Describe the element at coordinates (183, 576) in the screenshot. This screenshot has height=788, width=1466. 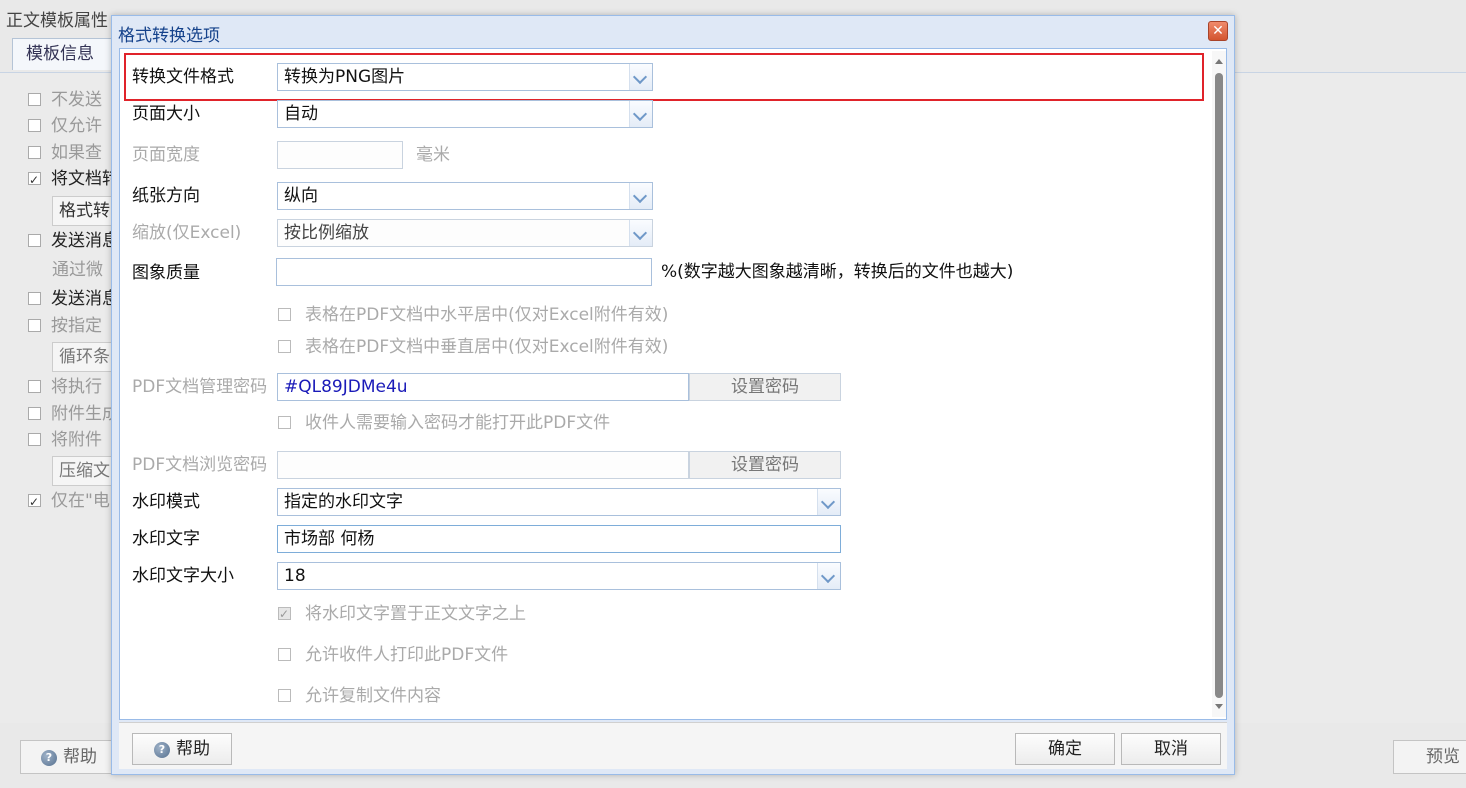
I see `watermark-size-label: 水印文字大小` at that location.